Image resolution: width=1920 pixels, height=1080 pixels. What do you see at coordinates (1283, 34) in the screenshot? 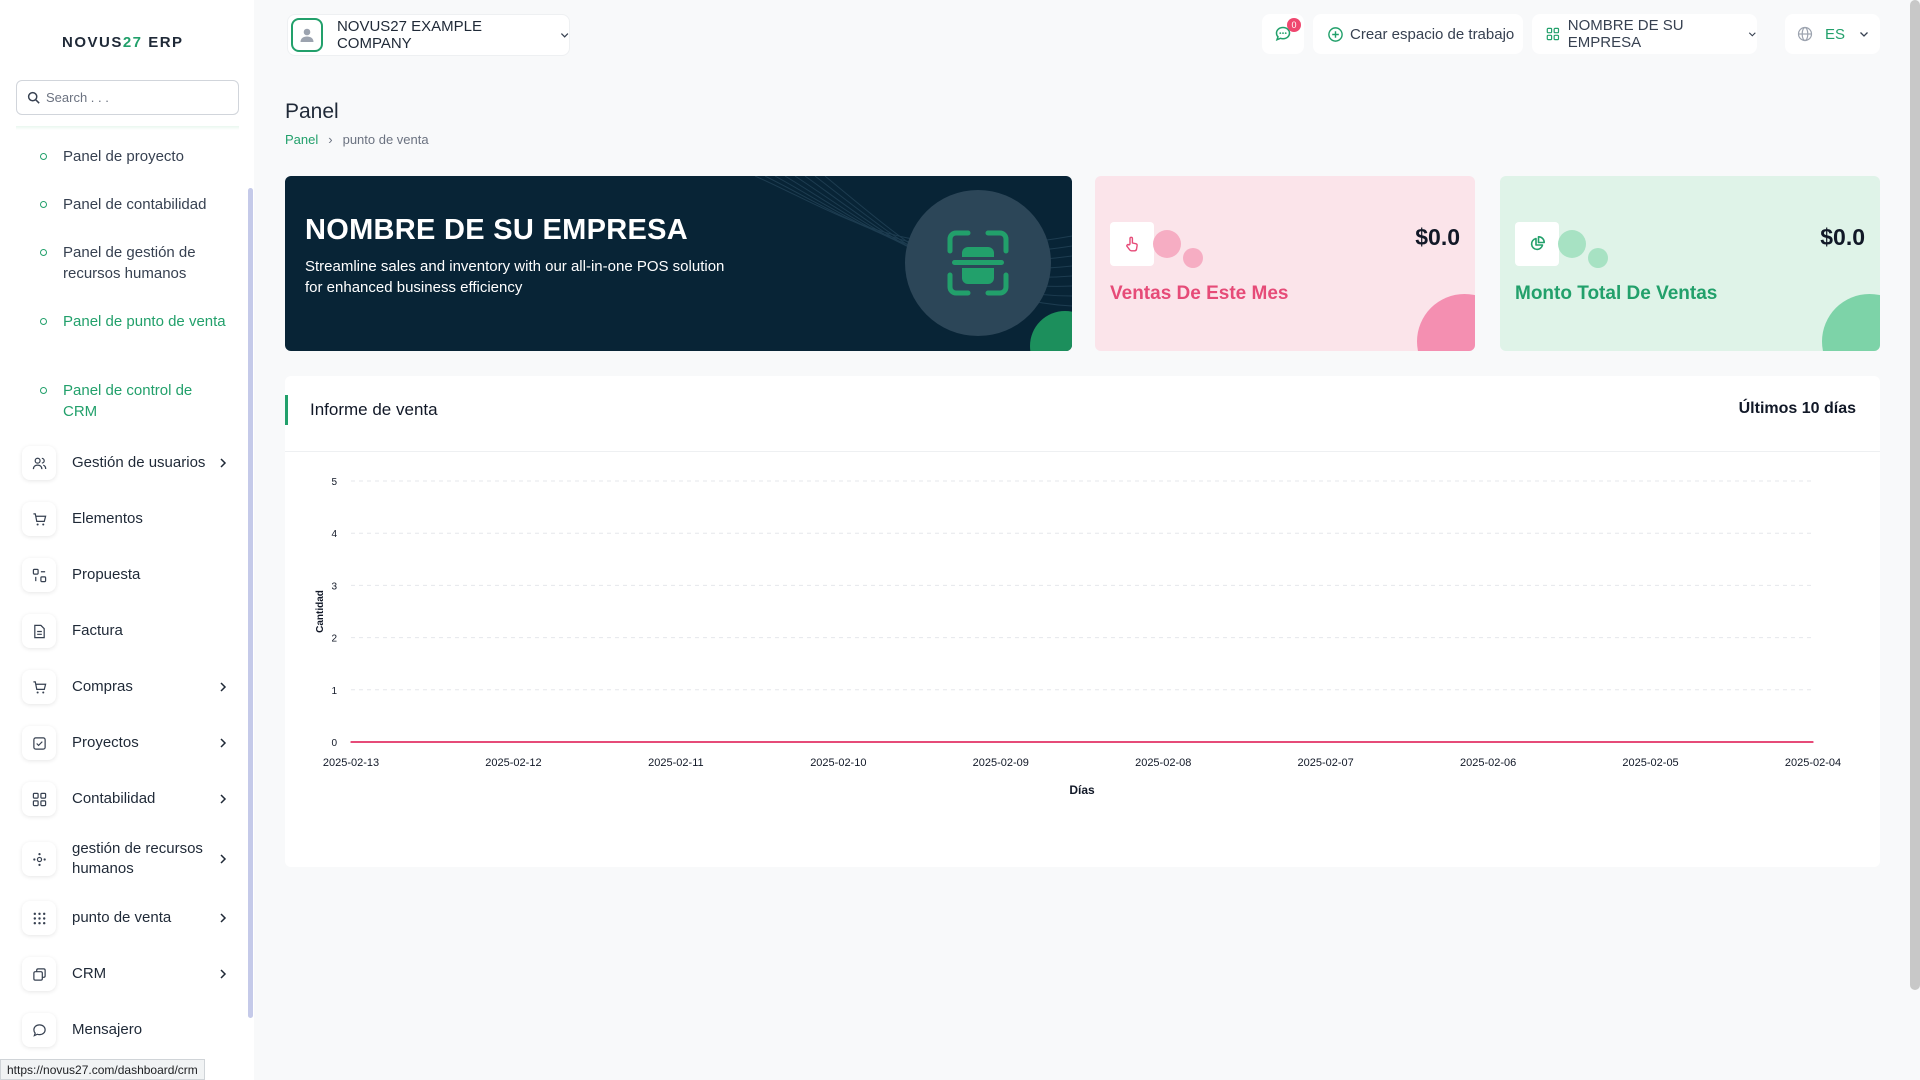
I see `messages-button: 0` at bounding box center [1283, 34].